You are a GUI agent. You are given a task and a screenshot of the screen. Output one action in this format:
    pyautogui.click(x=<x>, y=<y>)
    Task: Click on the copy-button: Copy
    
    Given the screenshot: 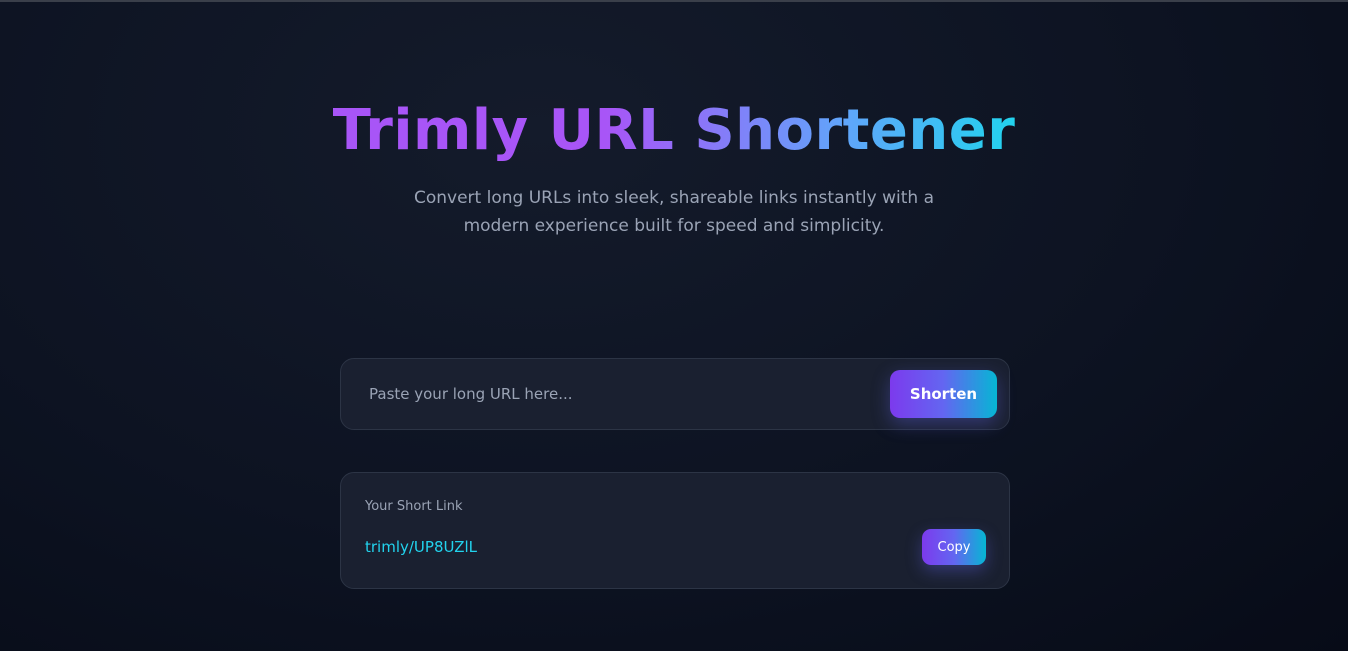 What is the action you would take?
    pyautogui.click(x=954, y=547)
    